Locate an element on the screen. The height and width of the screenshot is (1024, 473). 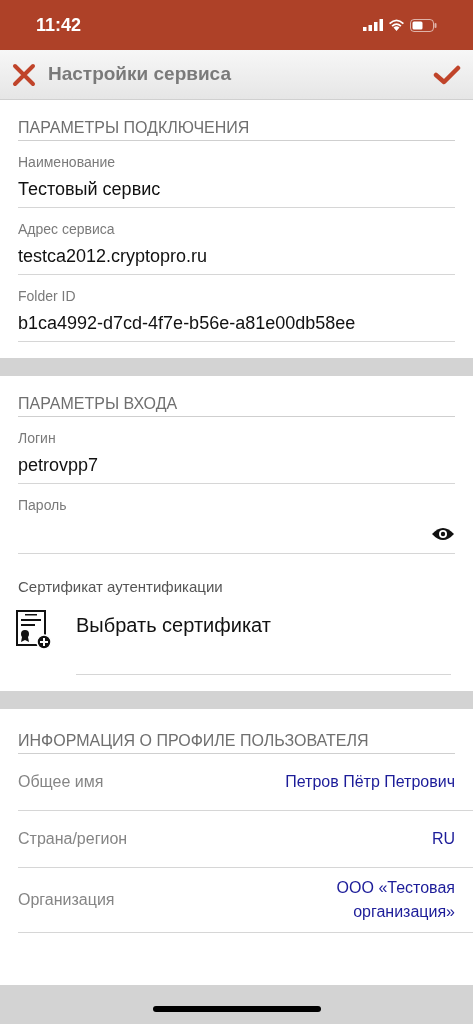
info-value: RU is located at coordinates (443, 839).